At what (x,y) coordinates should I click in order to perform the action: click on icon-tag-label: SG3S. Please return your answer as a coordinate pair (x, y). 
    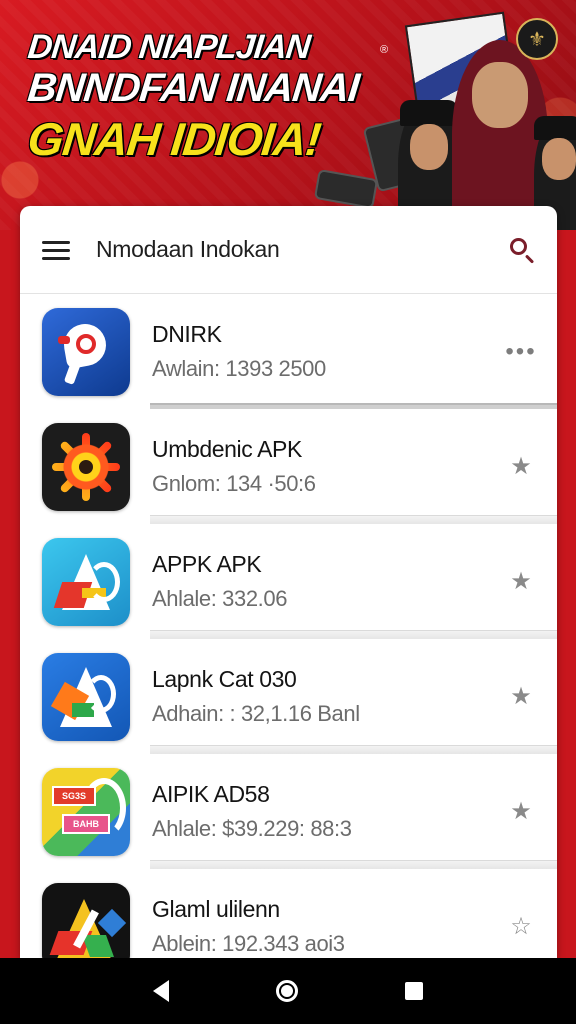
    Looking at the image, I should click on (74, 795).